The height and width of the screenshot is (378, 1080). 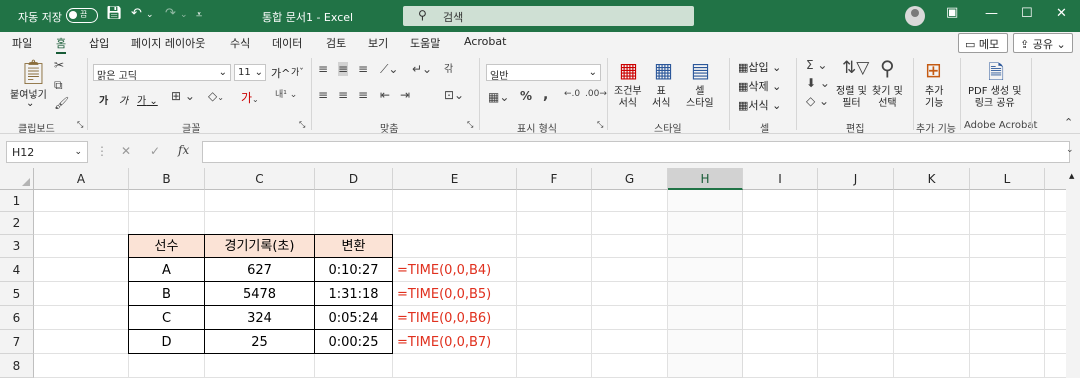 What do you see at coordinates (983, 43) in the screenshot?
I see `memo-button: ▭ 메모` at bounding box center [983, 43].